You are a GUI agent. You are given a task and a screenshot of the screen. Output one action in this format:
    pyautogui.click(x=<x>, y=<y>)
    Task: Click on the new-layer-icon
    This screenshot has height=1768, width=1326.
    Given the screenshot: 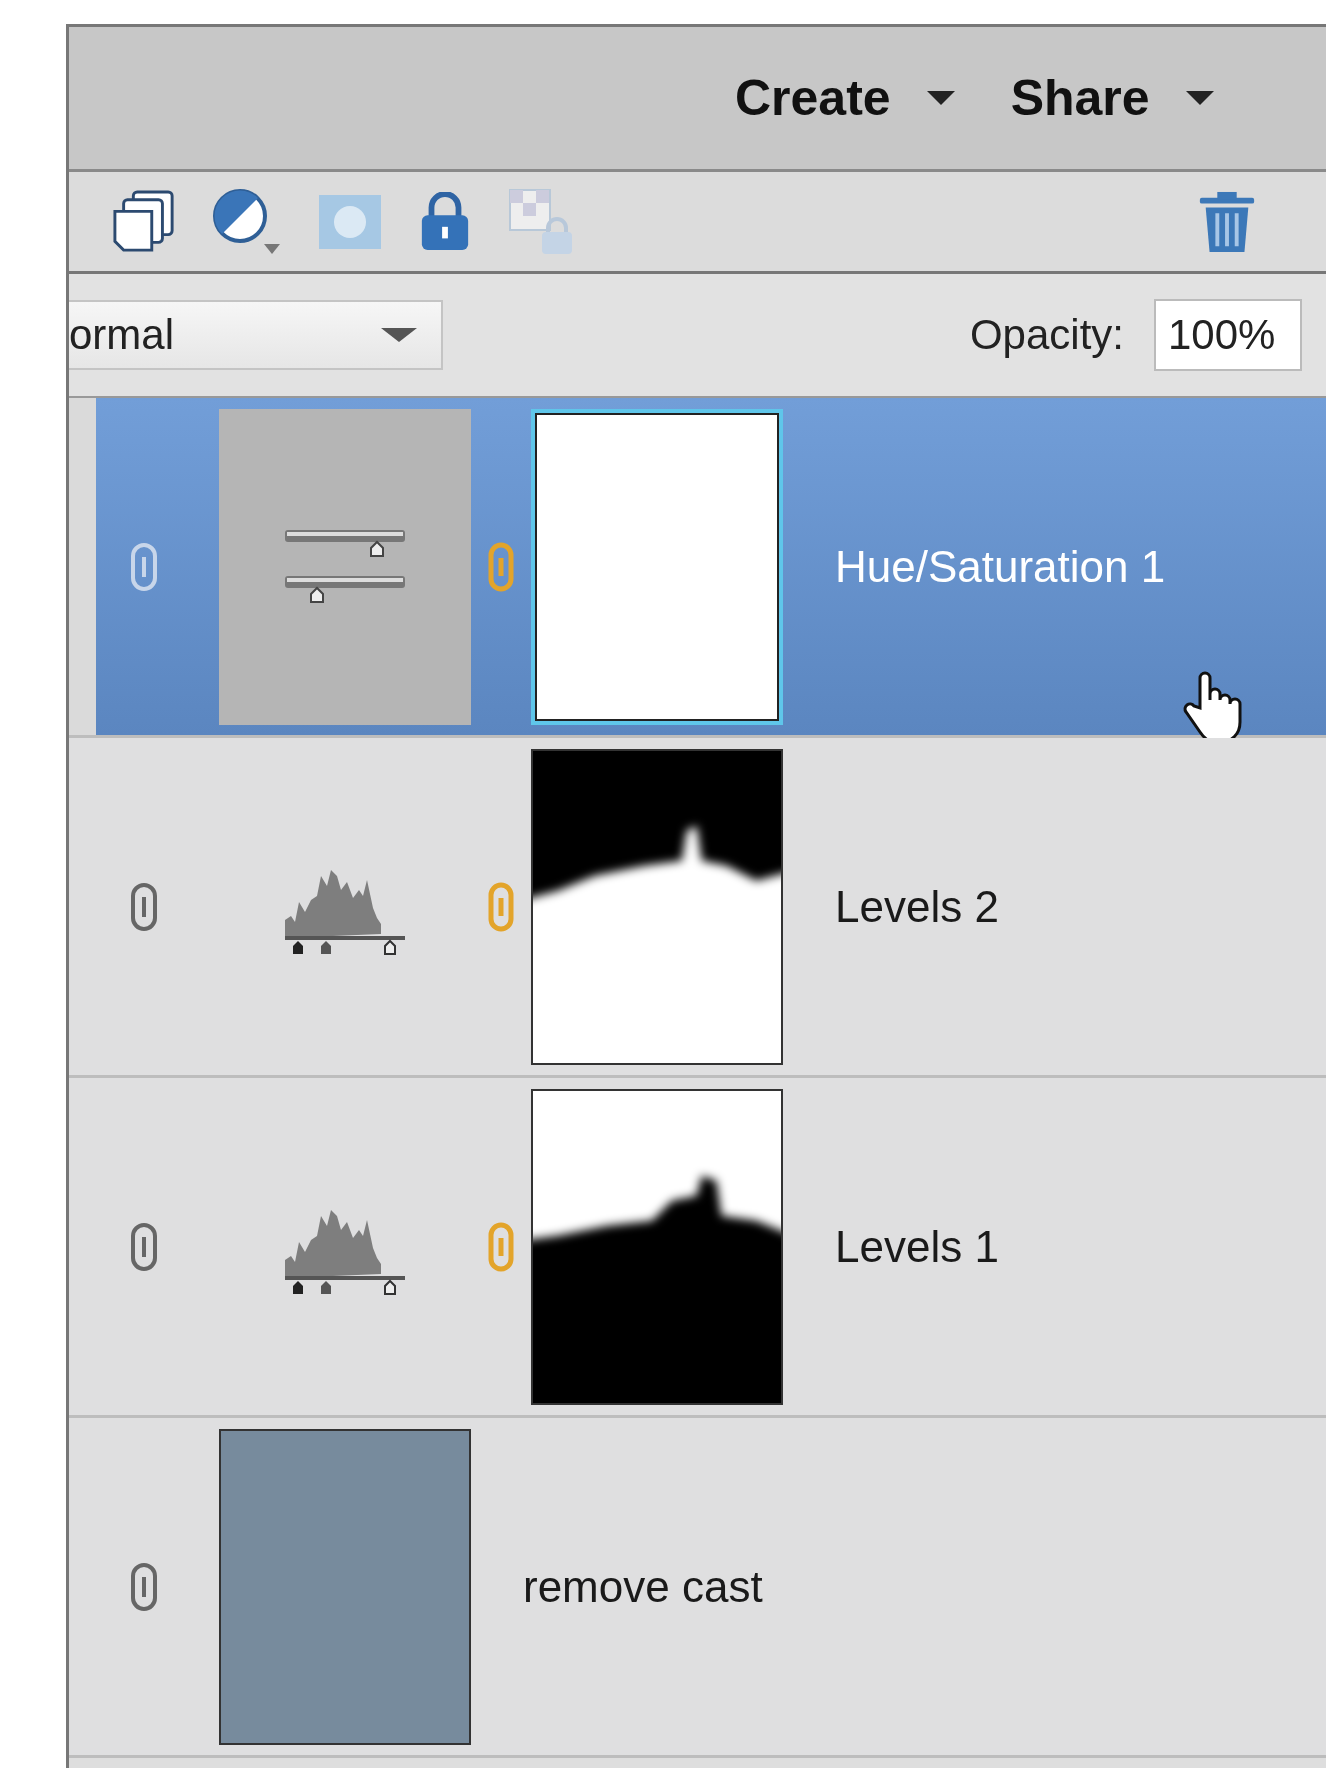 What is the action you would take?
    pyautogui.click(x=144, y=221)
    